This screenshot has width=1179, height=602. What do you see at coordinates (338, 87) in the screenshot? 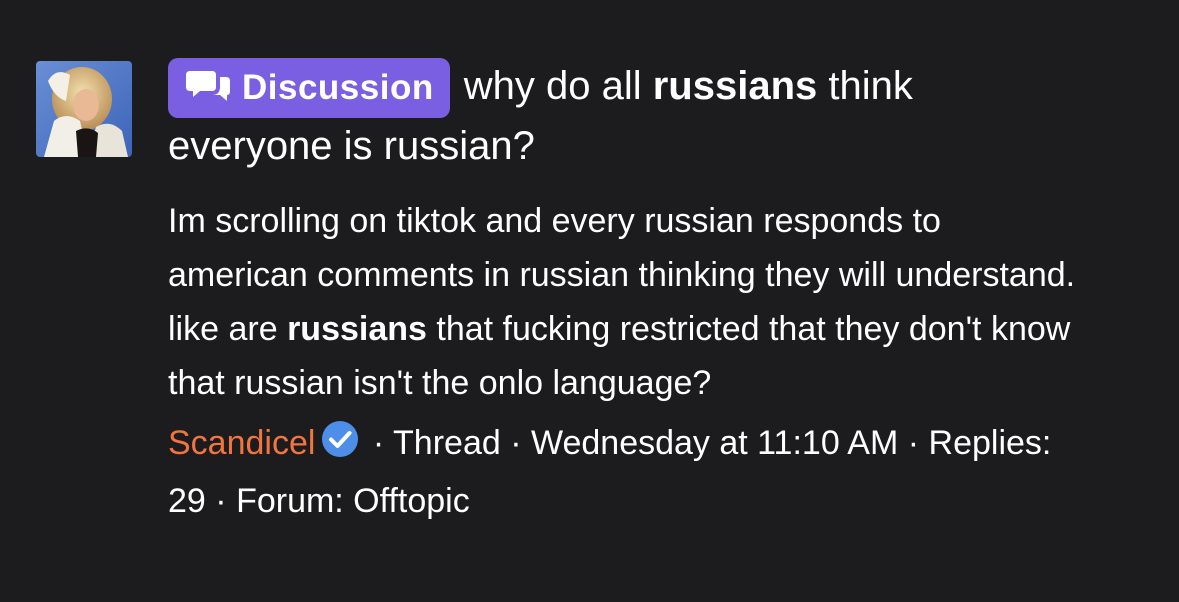
I see `badge-label: Discussion` at bounding box center [338, 87].